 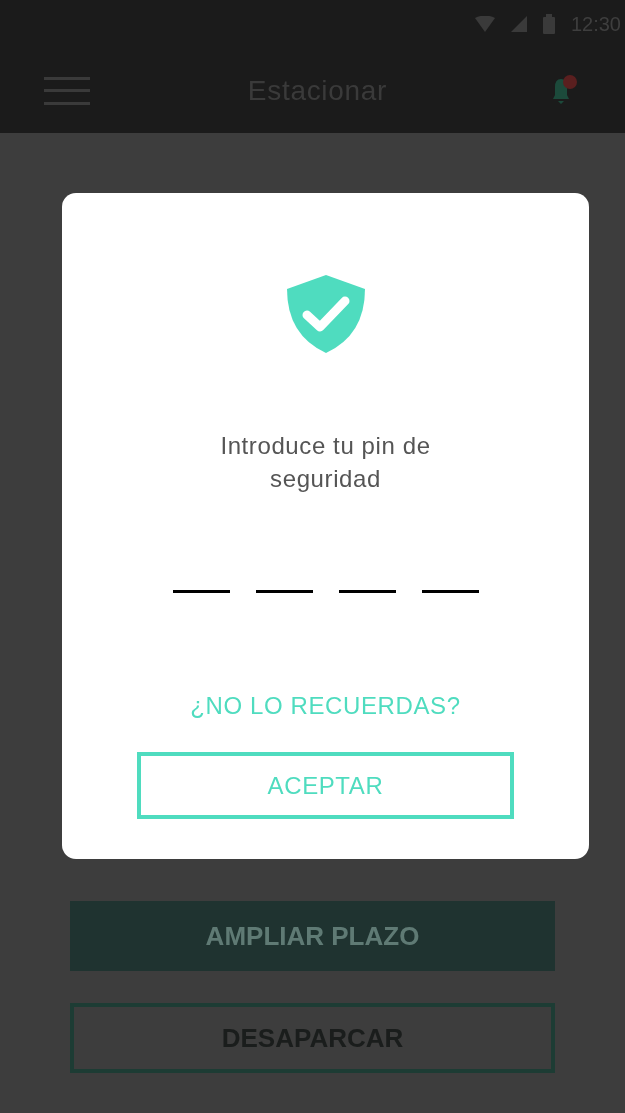 I want to click on accept-button: ACEPTAR, so click(x=325, y=785).